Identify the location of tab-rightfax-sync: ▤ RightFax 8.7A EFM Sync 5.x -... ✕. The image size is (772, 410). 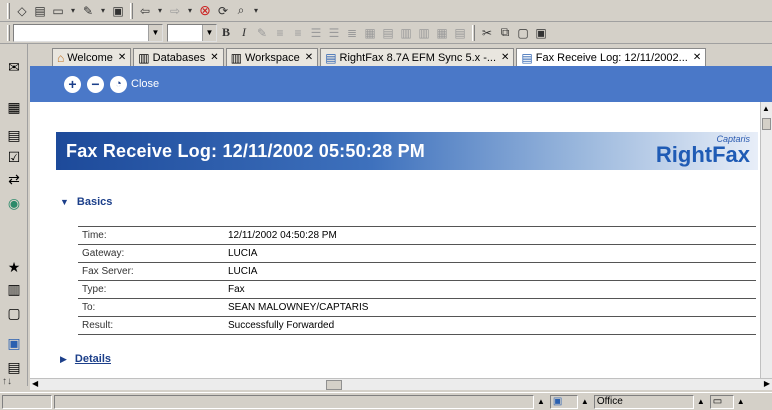
(417, 57).